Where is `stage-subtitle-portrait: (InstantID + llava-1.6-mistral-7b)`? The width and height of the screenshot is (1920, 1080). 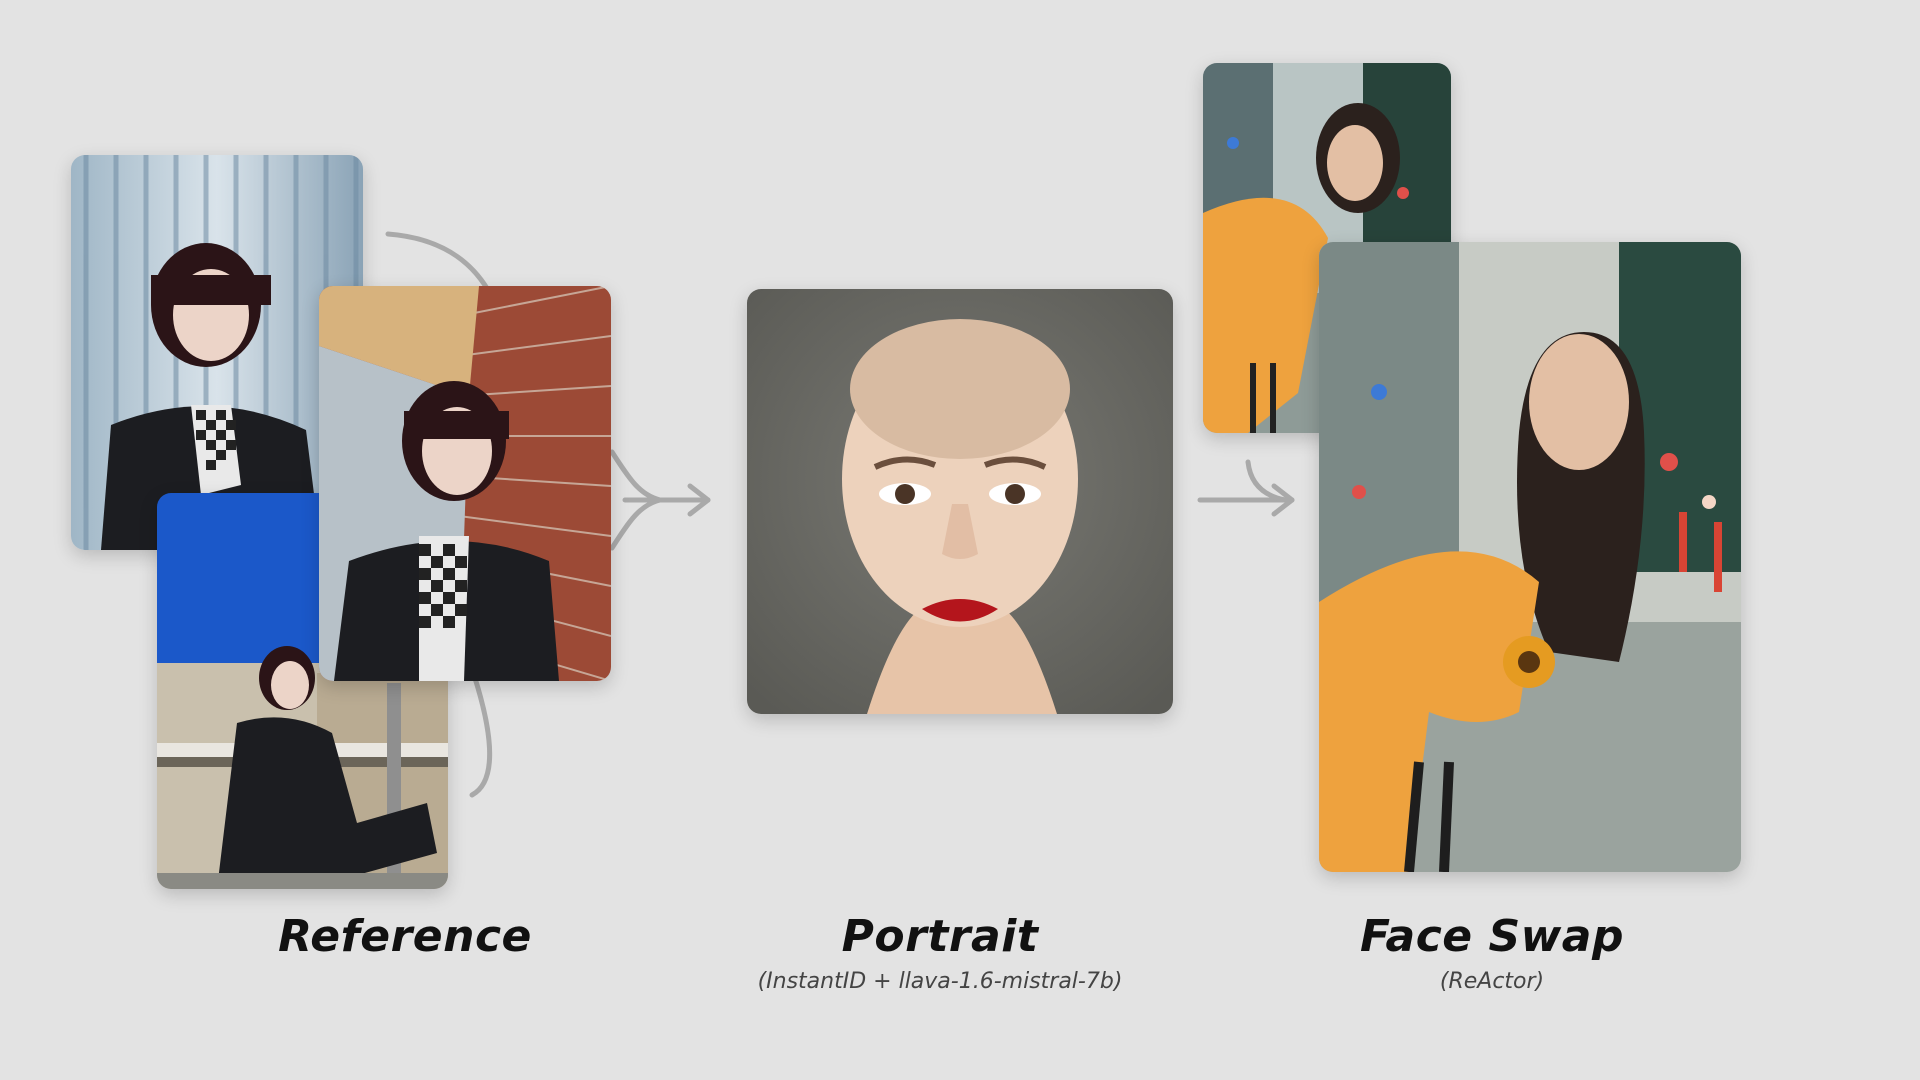 stage-subtitle-portrait: (InstantID + llava-1.6-mistral-7b) is located at coordinates (940, 981).